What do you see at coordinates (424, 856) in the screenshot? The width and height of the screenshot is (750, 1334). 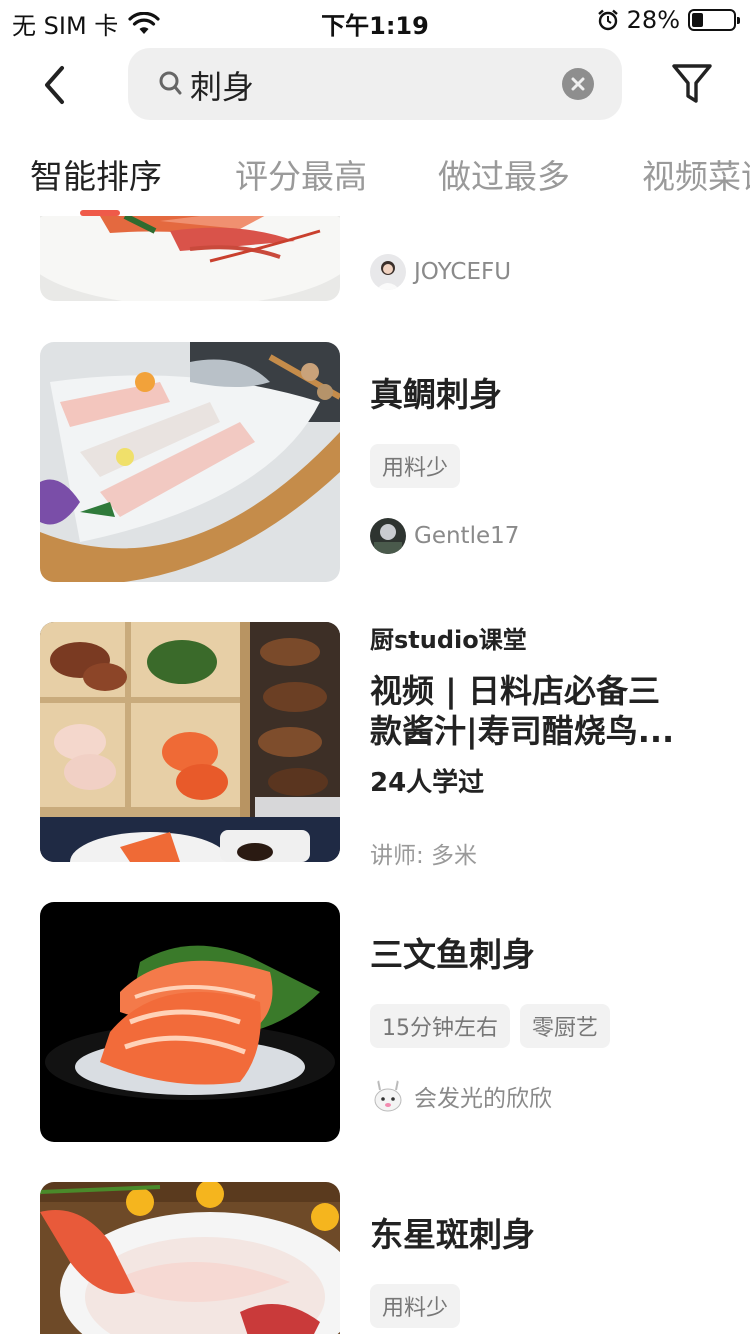 I see `teacher-label: 讲师: 多米` at bounding box center [424, 856].